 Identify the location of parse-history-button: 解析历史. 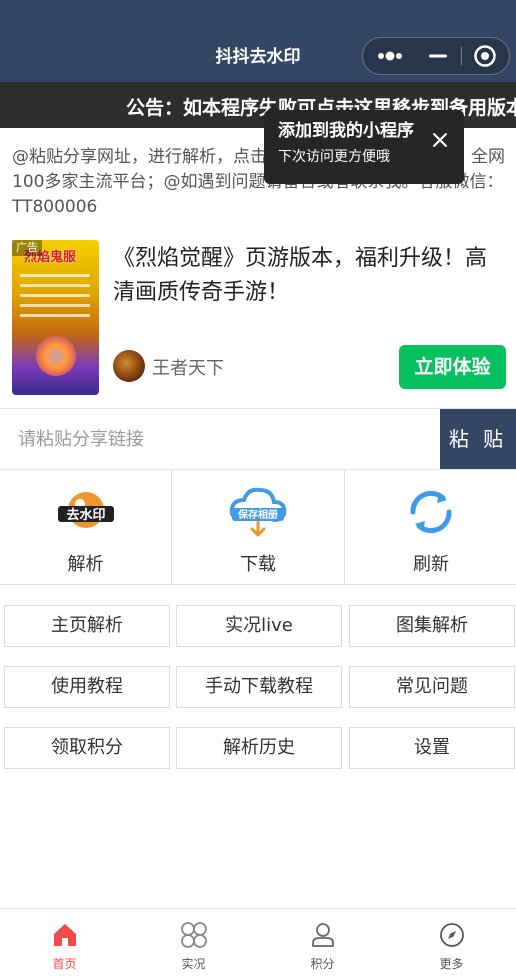
(259, 748).